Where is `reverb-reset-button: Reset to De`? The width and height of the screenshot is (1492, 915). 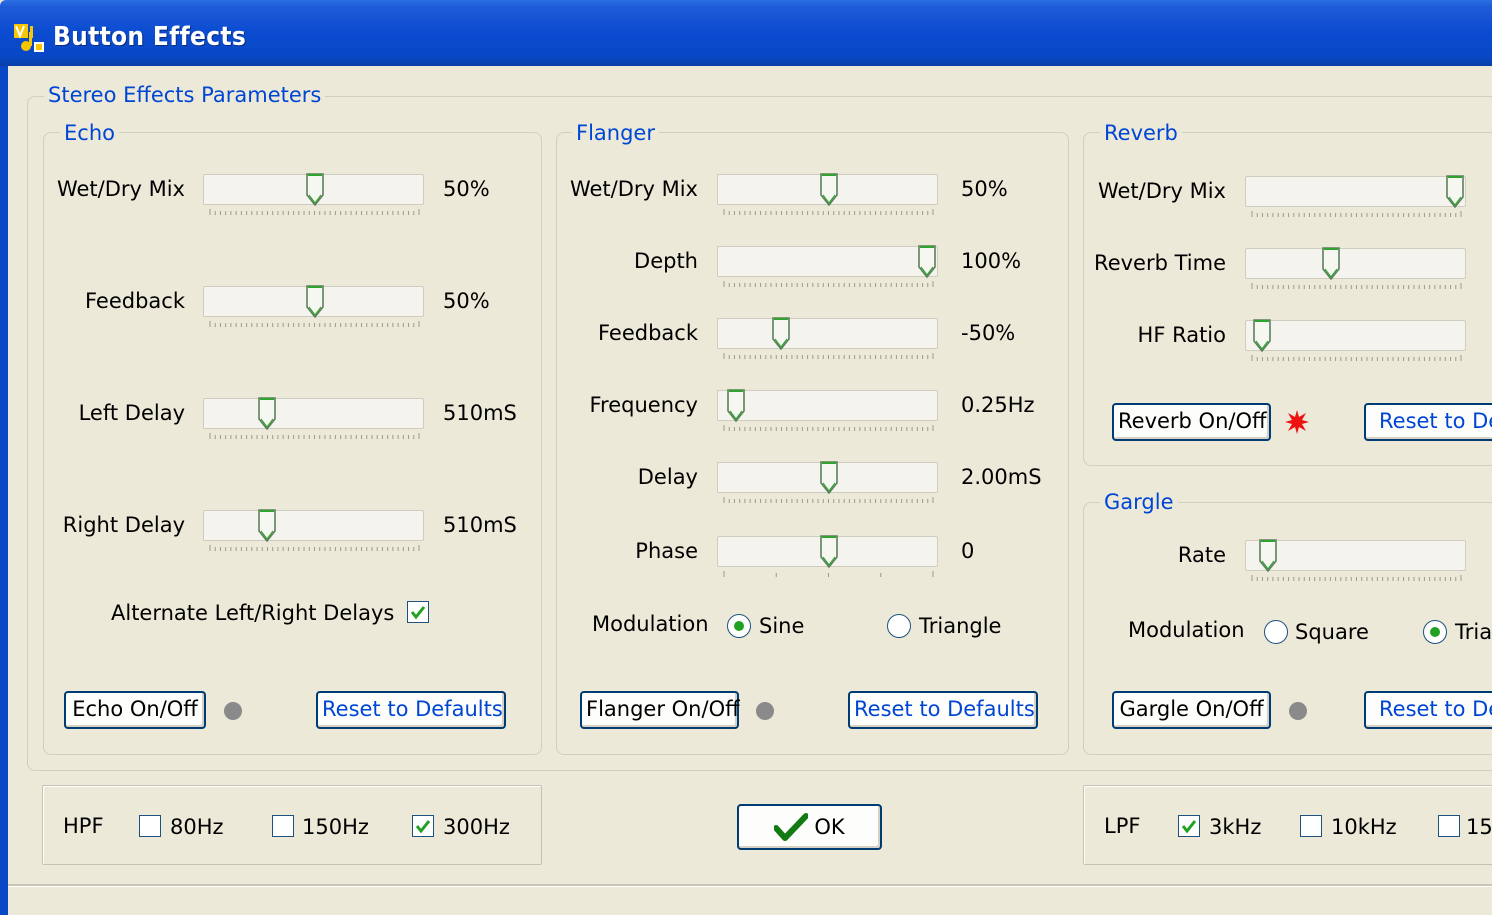
reverb-reset-button: Reset to De is located at coordinates (1428, 422).